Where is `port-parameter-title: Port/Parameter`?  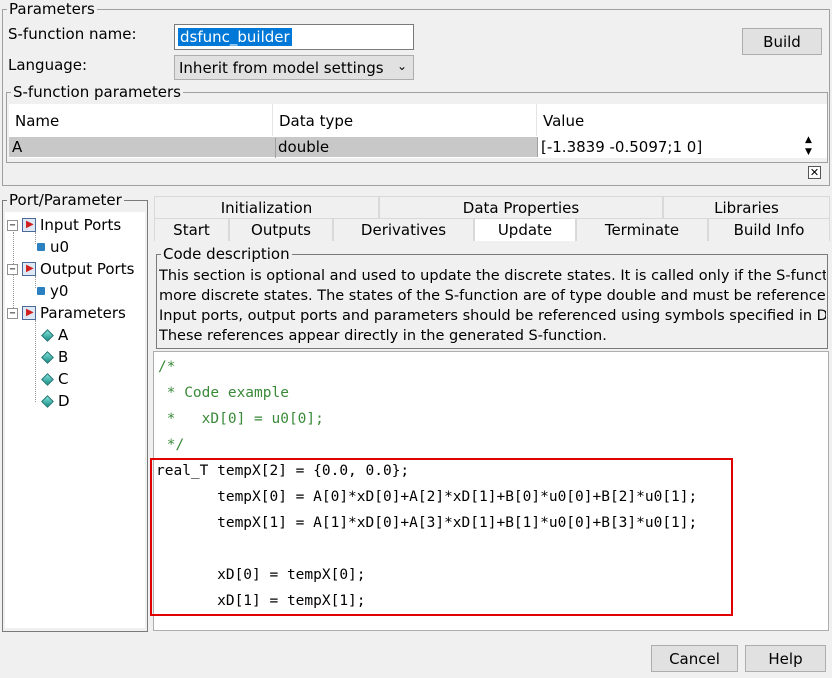 port-parameter-title: Port/Parameter is located at coordinates (65, 200).